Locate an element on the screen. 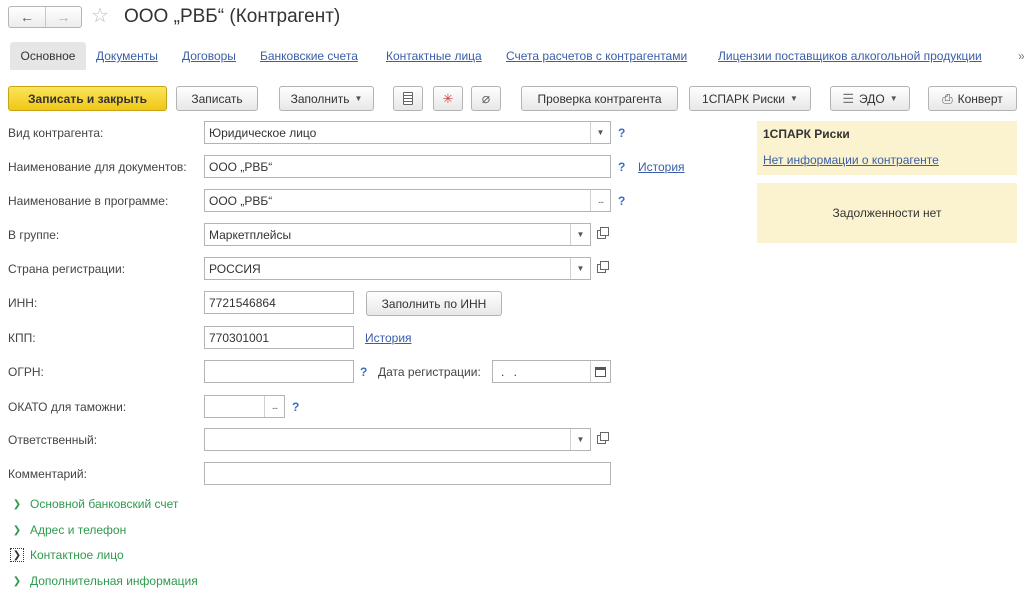 Image resolution: width=1024 pixels, height=600 pixels. favorite-star-icon: ☆ is located at coordinates (100, 16).